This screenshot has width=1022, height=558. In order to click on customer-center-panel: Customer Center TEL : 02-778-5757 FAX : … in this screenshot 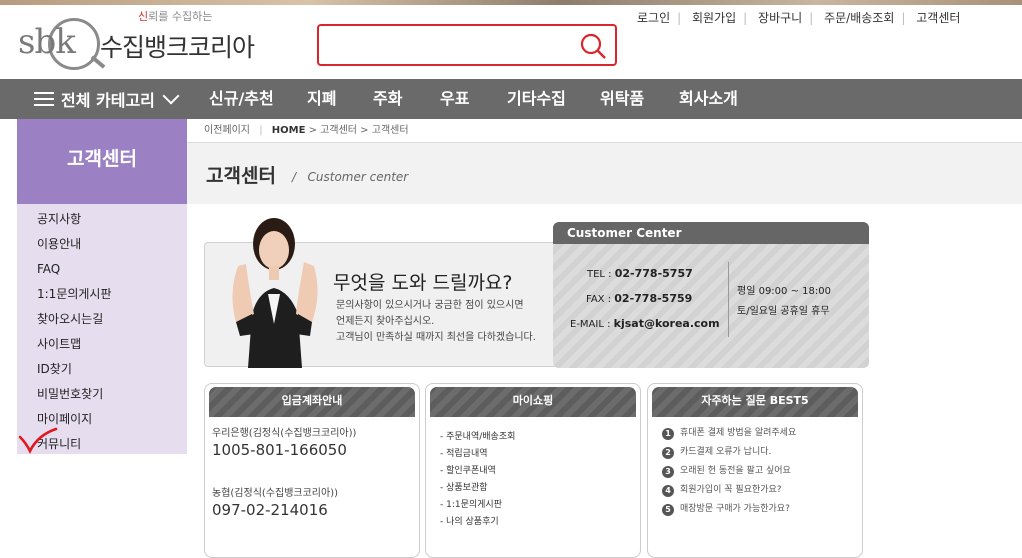, I will do `click(711, 295)`.